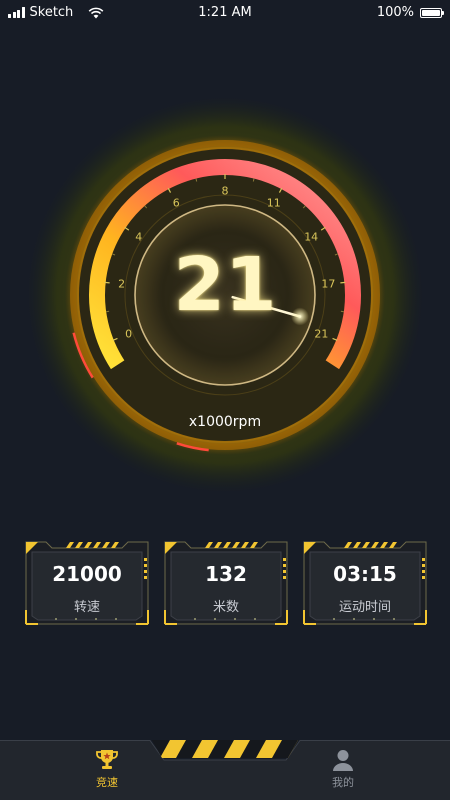 The height and width of the screenshot is (800, 450). Describe the element at coordinates (128, 334) in the screenshot. I see `gauge-tick-label: 0` at that location.